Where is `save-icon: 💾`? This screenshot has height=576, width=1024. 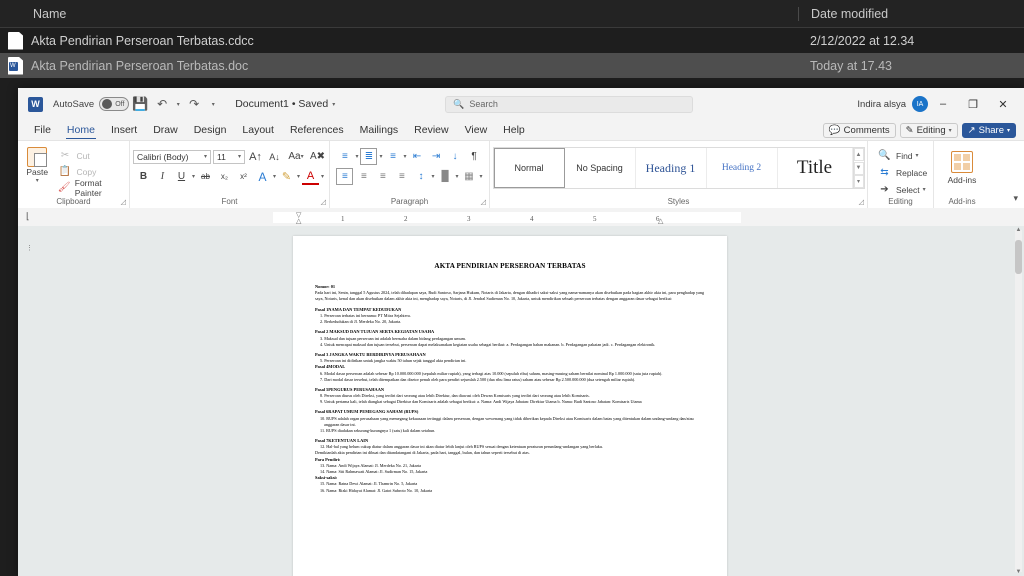
save-icon: 💾 is located at coordinates (140, 104).